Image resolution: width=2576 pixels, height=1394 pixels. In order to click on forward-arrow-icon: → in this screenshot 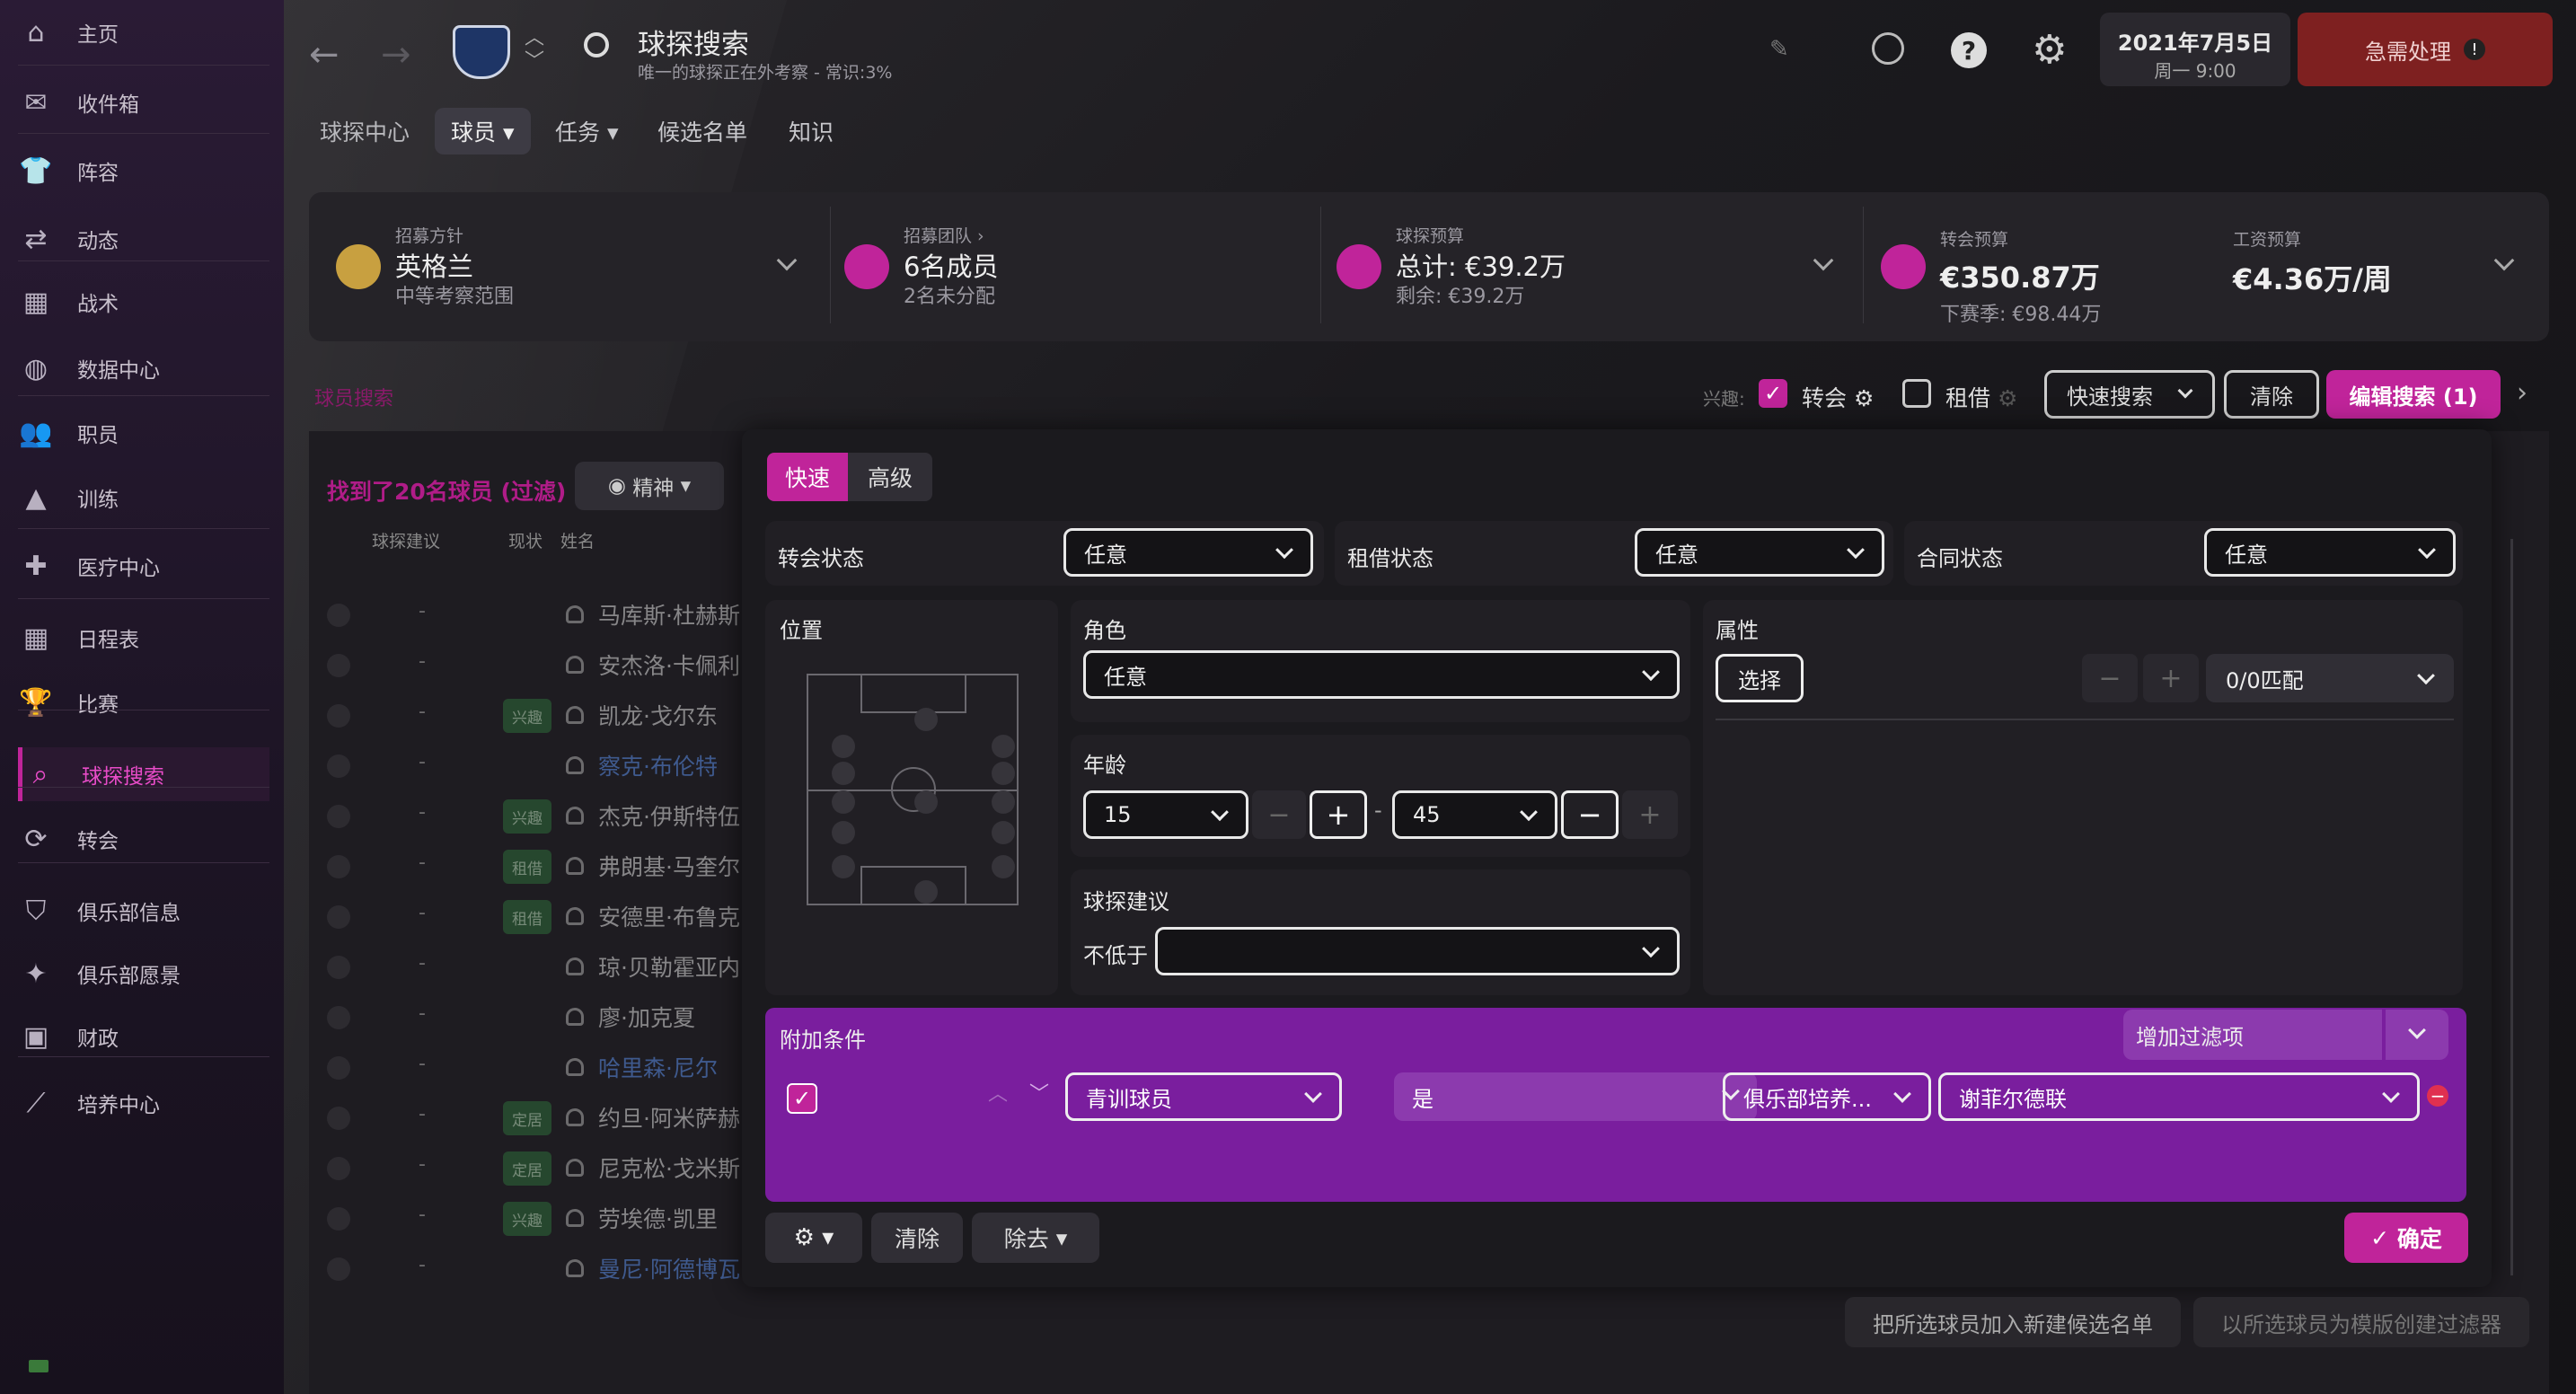, I will do `click(396, 54)`.